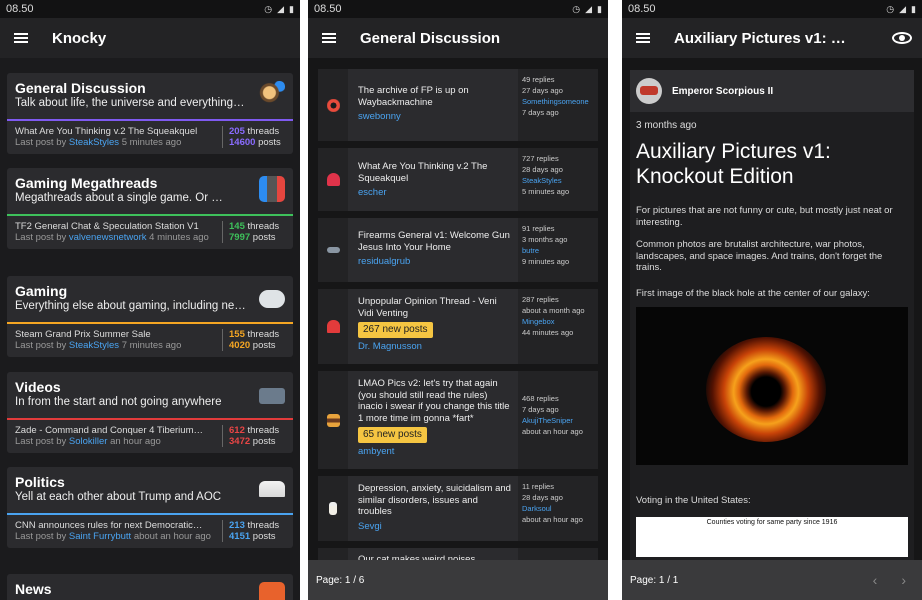 This screenshot has width=922, height=600. Describe the element at coordinates (558, 420) in the screenshot. I see `last-post-user: AkujiTheSniper` at that location.